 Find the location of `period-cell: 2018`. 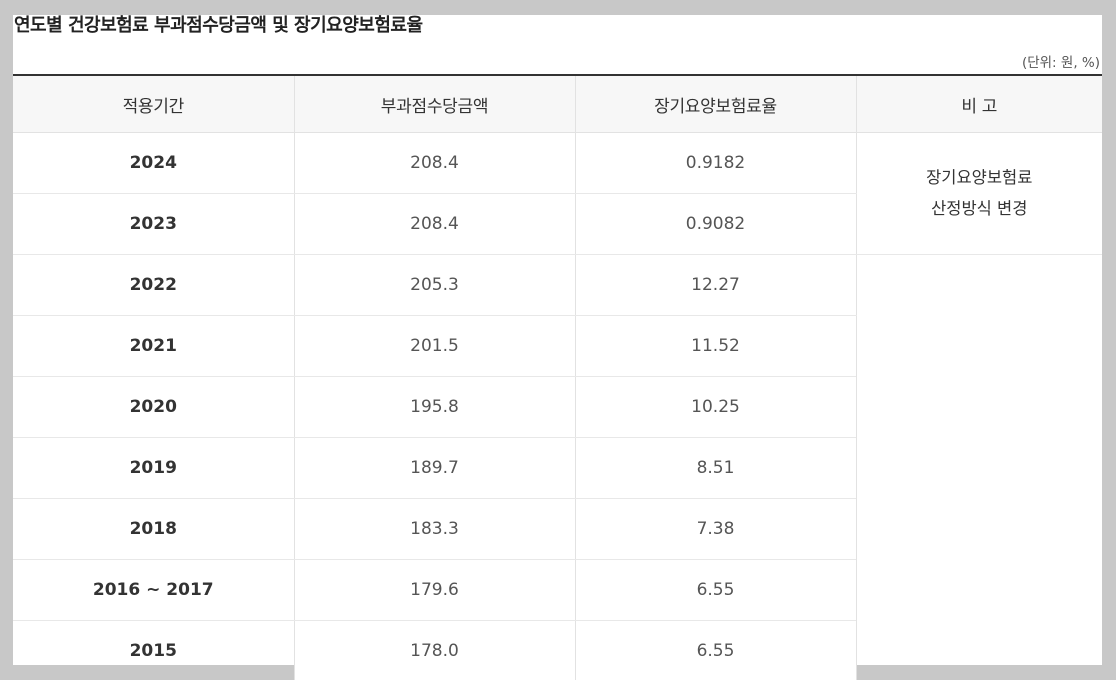

period-cell: 2018 is located at coordinates (153, 529).